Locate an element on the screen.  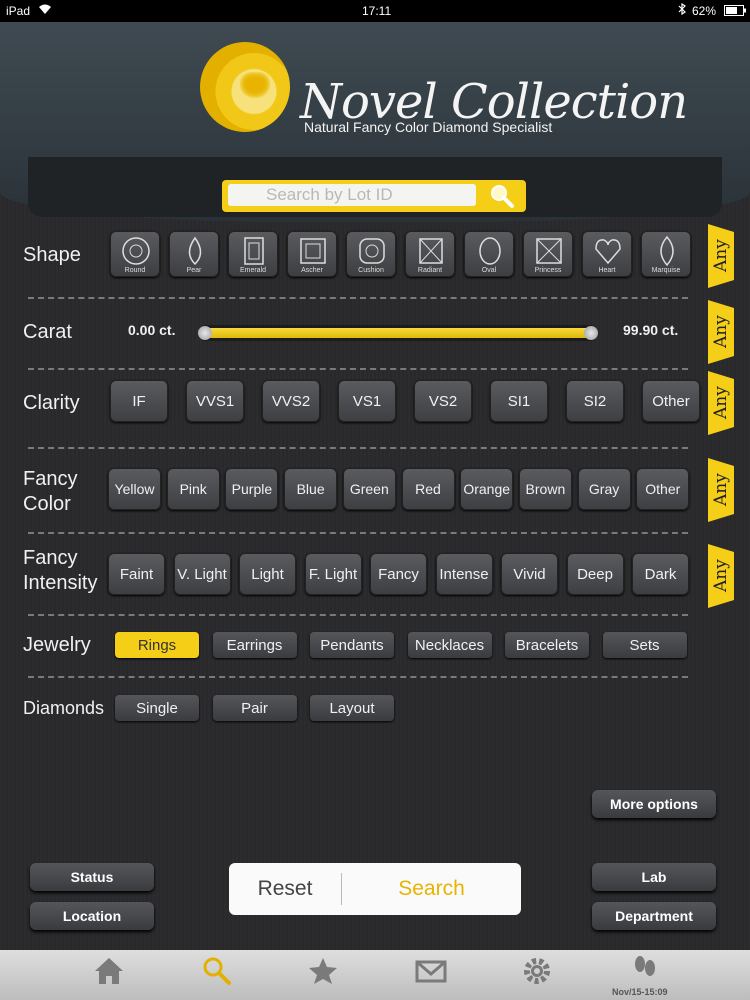
shape-label-text: Round is located at coordinates (135, 270).